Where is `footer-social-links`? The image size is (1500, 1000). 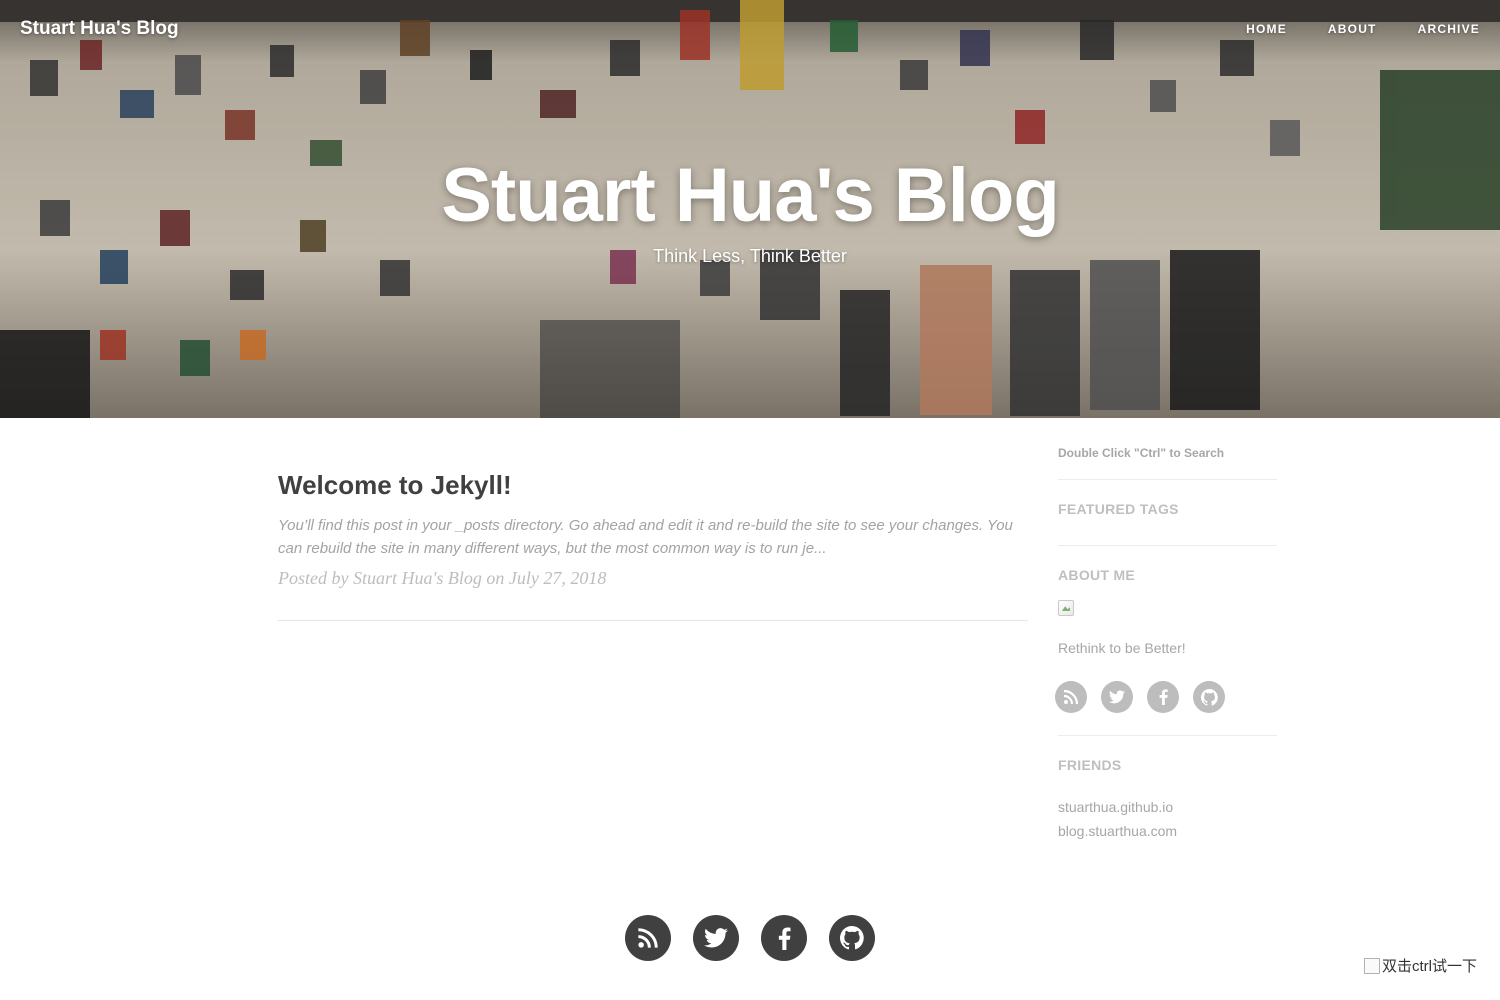 footer-social-links is located at coordinates (750, 938).